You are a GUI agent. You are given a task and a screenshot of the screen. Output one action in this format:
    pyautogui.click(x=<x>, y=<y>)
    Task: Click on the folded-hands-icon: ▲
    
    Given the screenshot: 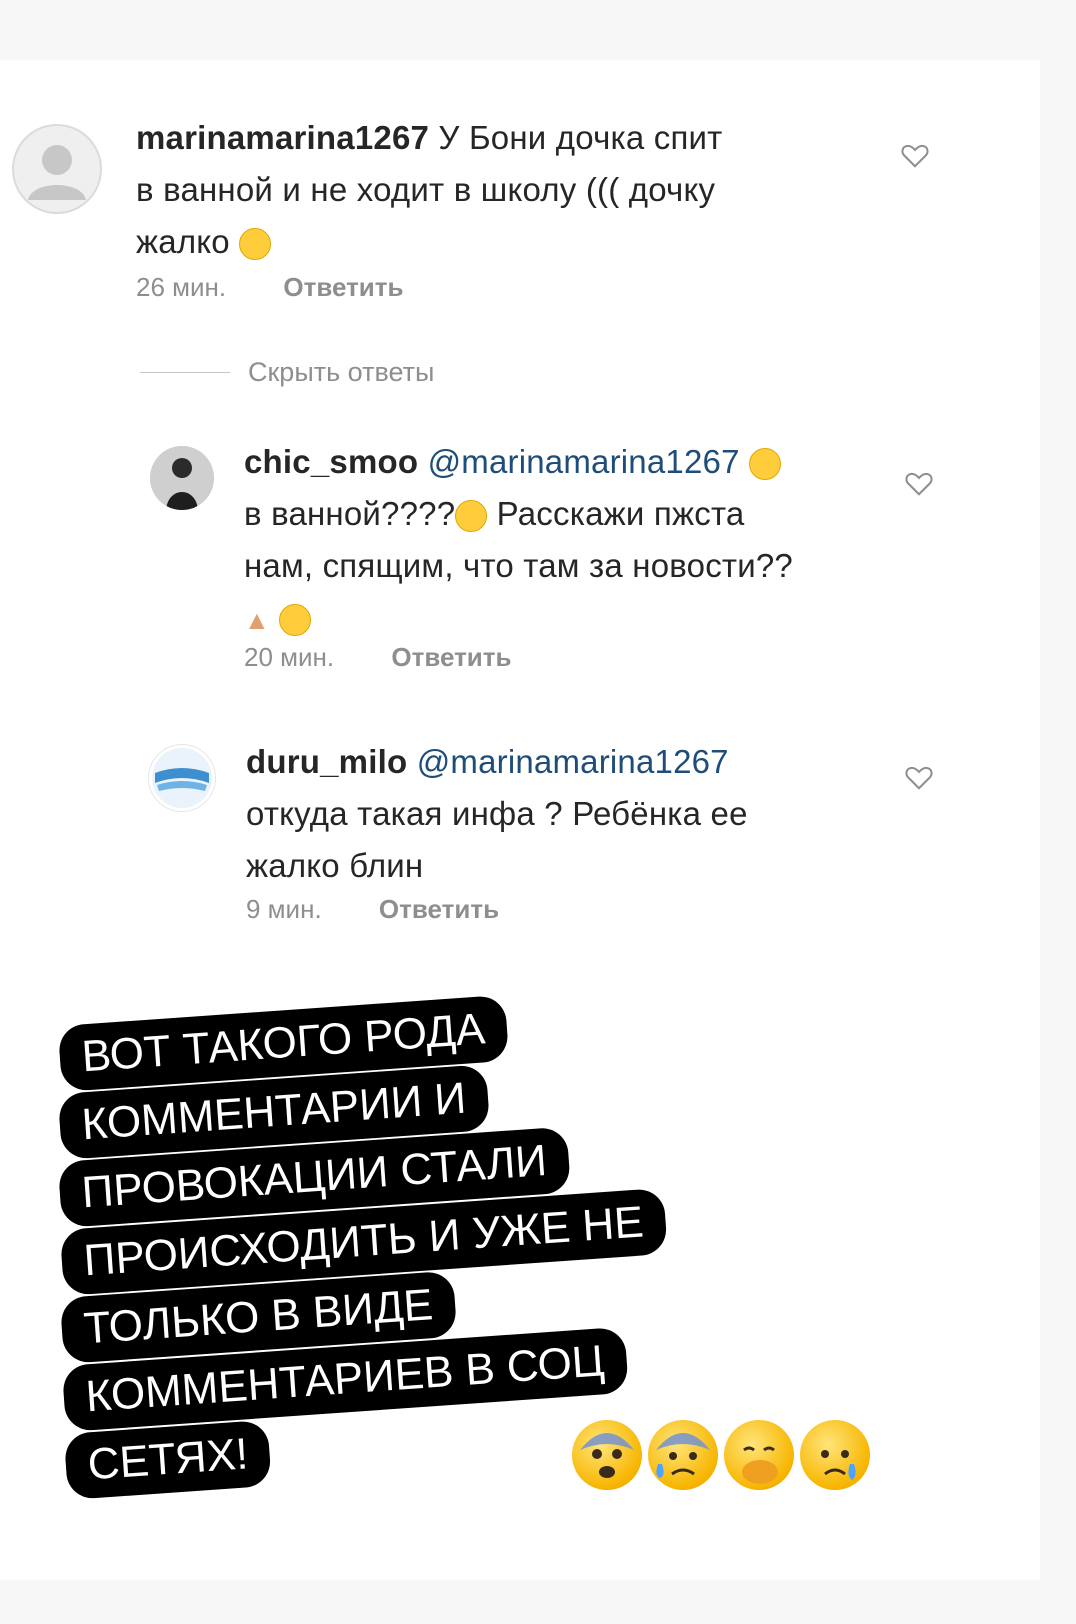 What is the action you would take?
    pyautogui.click(x=257, y=620)
    